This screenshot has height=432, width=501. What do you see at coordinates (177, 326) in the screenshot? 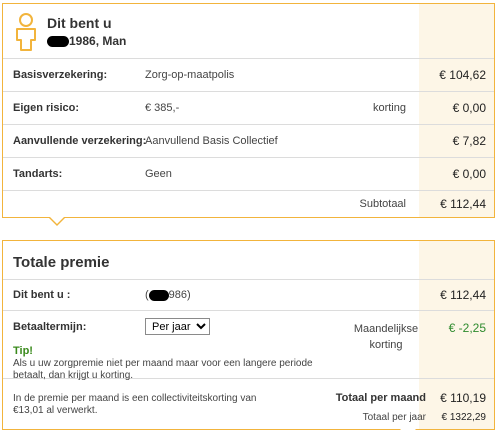
I see `betaaltermijn-select: Per jaar` at bounding box center [177, 326].